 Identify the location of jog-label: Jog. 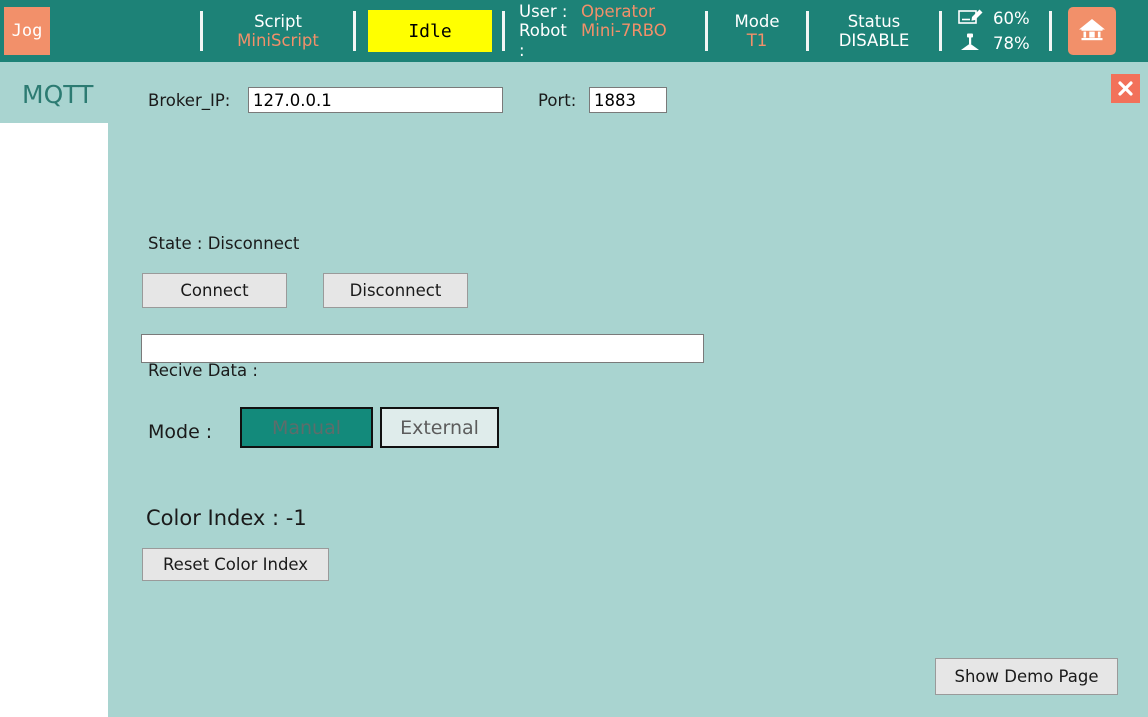
(27, 31).